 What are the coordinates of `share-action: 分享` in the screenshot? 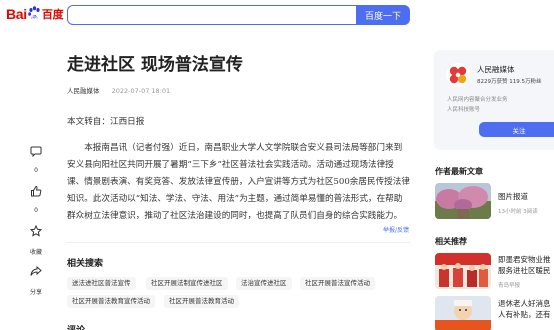 It's located at (36, 278).